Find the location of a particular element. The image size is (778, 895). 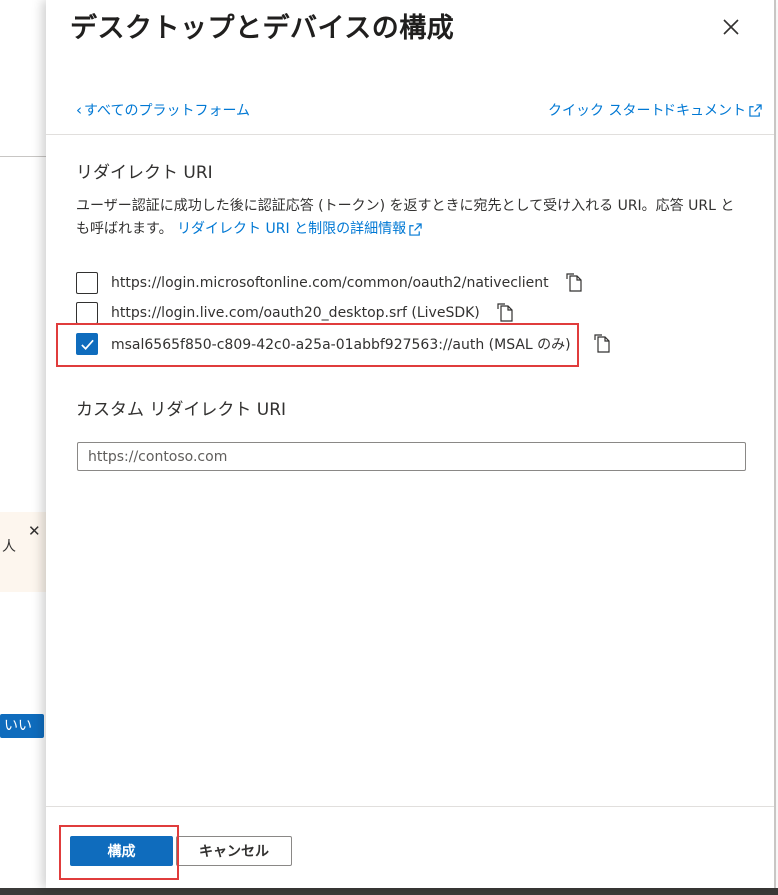

docs-link-label: ドキュメント is located at coordinates (704, 111).